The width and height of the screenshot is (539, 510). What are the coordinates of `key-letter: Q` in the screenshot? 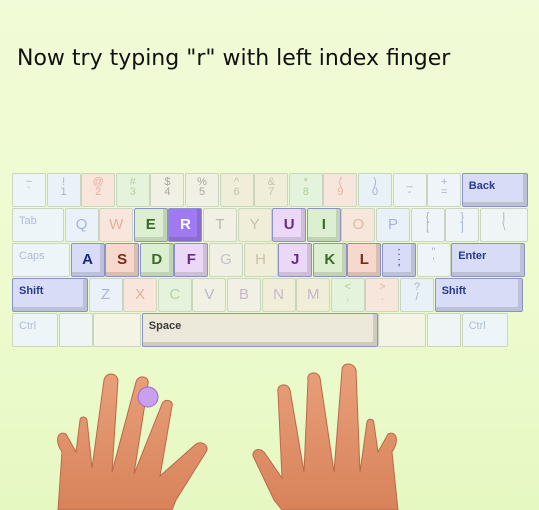 It's located at (81, 224).